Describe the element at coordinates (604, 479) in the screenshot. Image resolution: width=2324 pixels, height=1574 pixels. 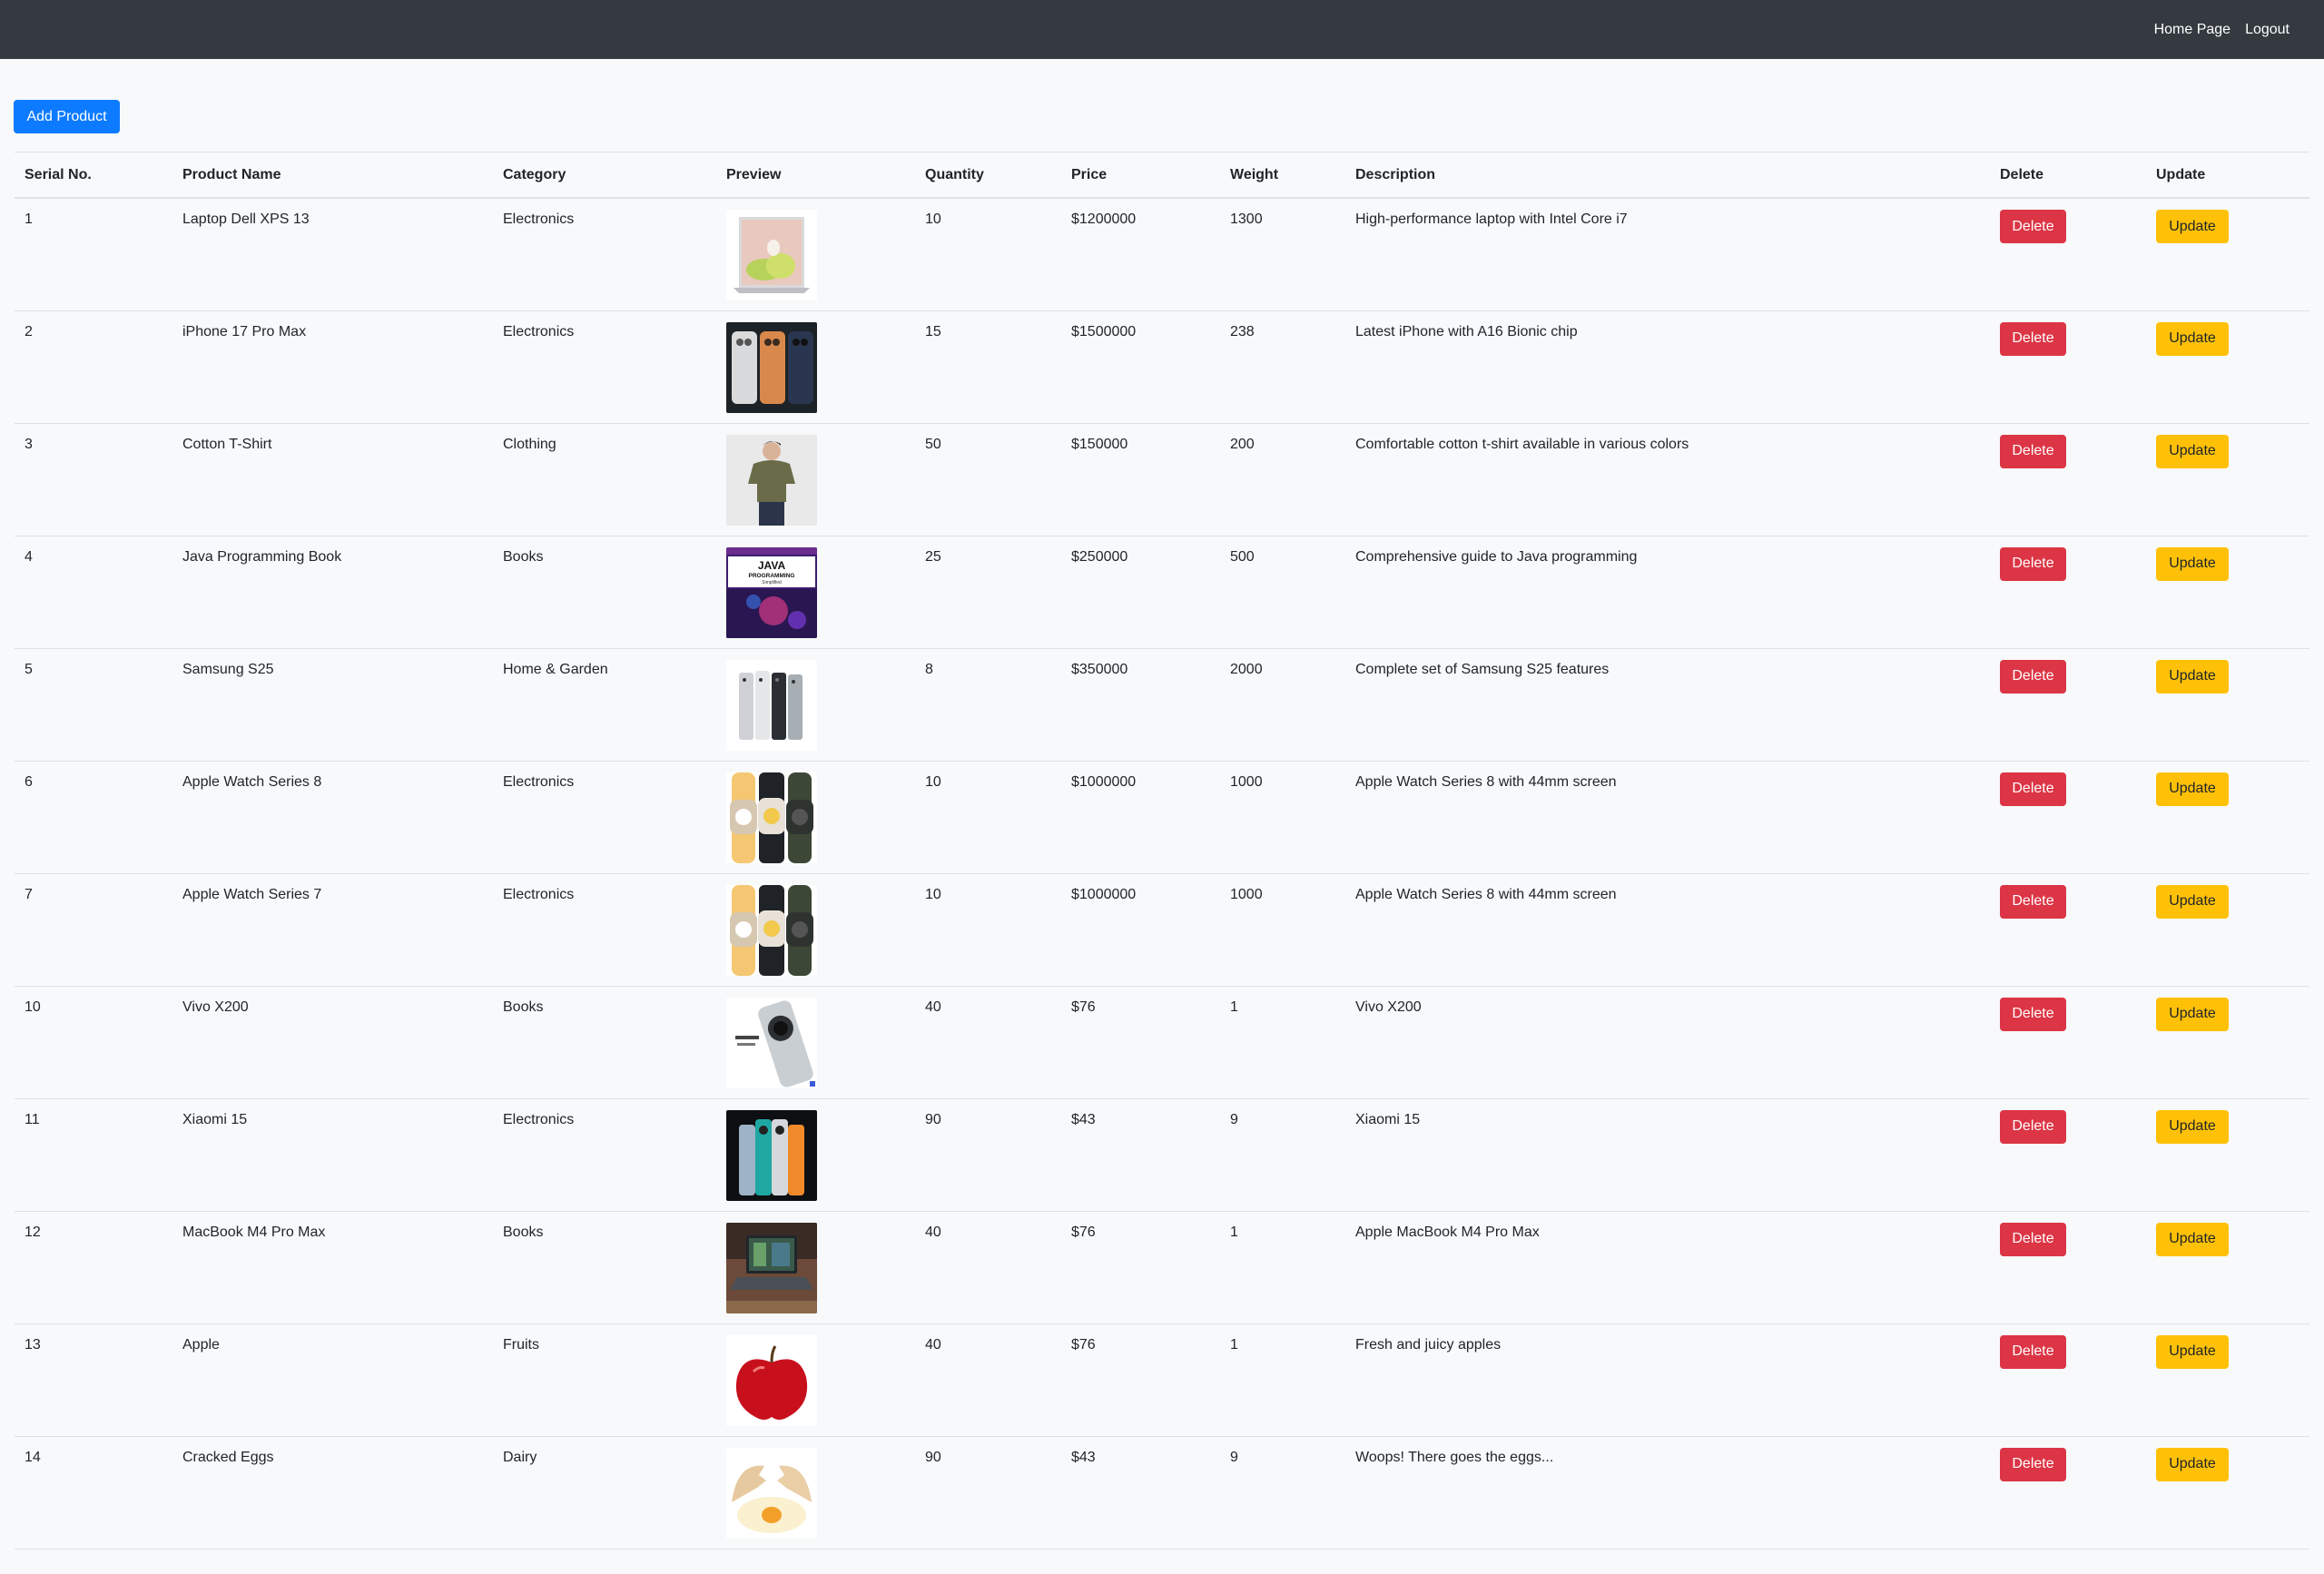
I see `category-cell: Clothing` at that location.